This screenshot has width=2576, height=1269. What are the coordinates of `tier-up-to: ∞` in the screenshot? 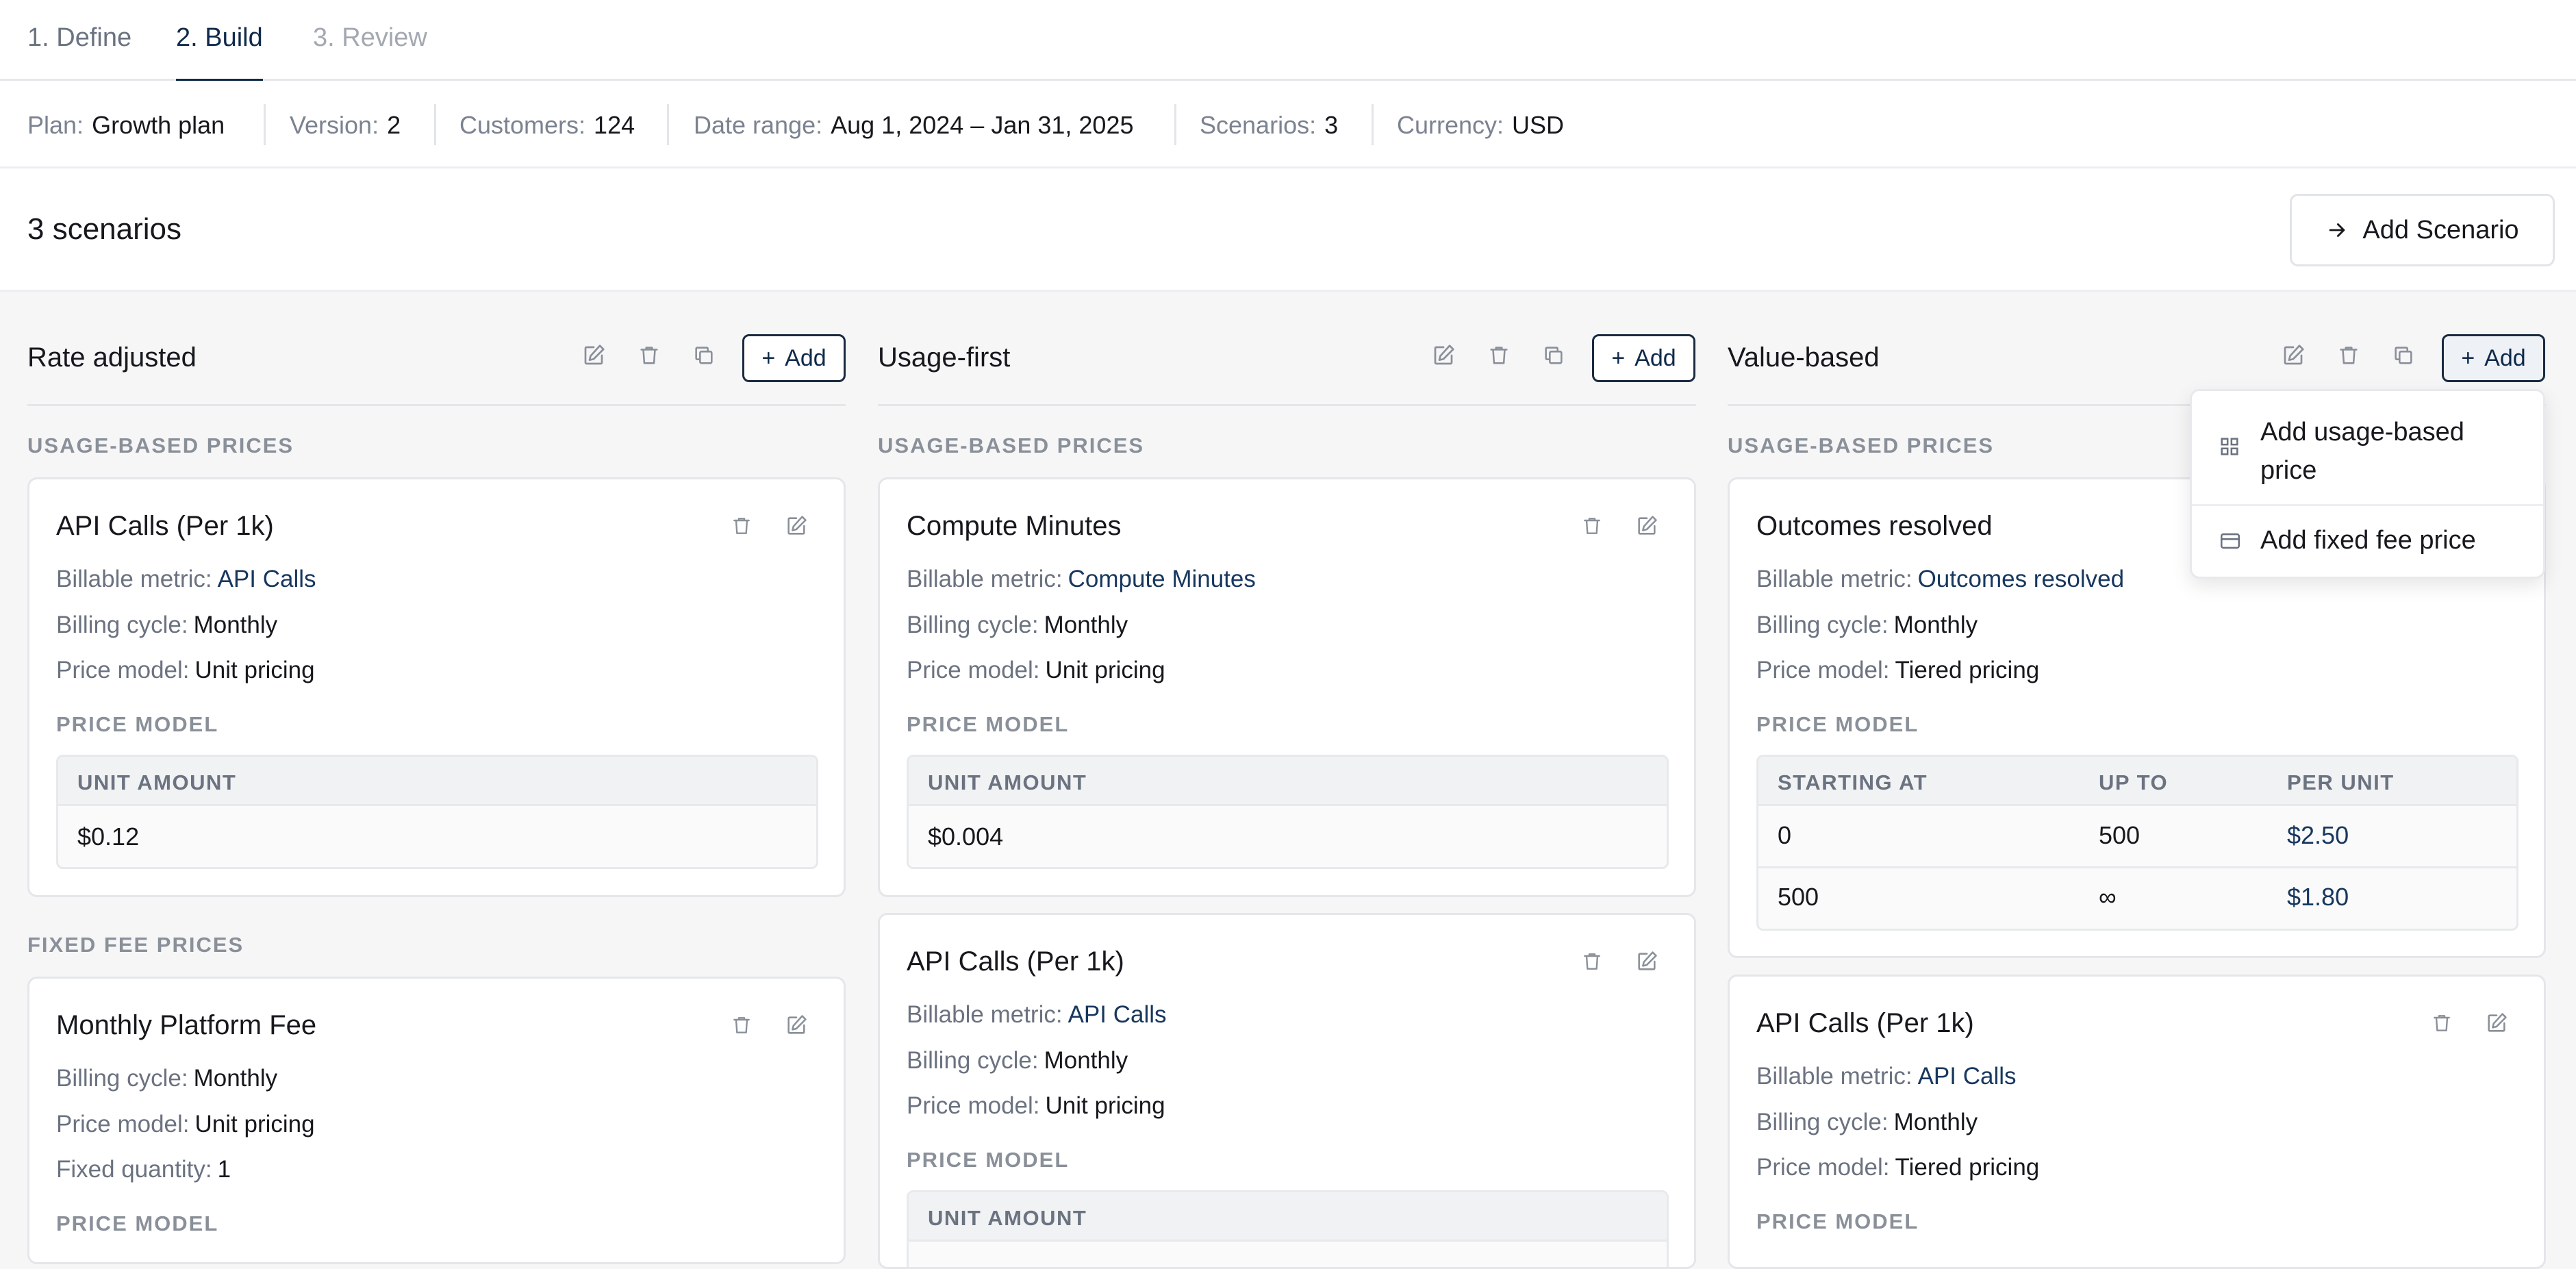 It's located at (2108, 897).